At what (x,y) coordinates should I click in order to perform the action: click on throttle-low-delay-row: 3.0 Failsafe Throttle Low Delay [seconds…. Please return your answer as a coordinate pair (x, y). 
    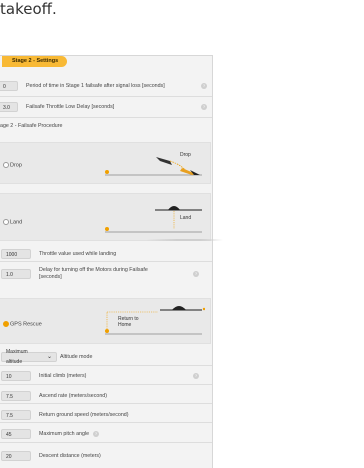
    Looking at the image, I should click on (57, 106).